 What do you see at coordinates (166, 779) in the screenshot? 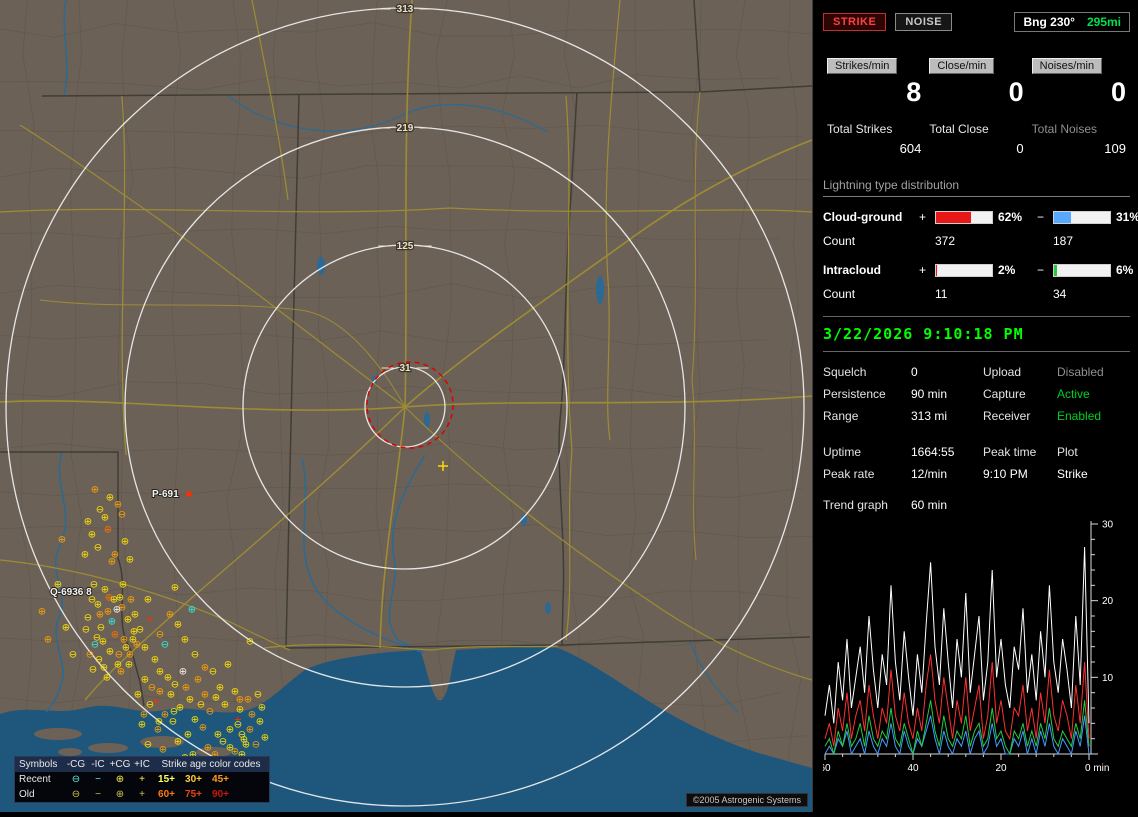
I see `legend-age-code-0-0: 15+` at bounding box center [166, 779].